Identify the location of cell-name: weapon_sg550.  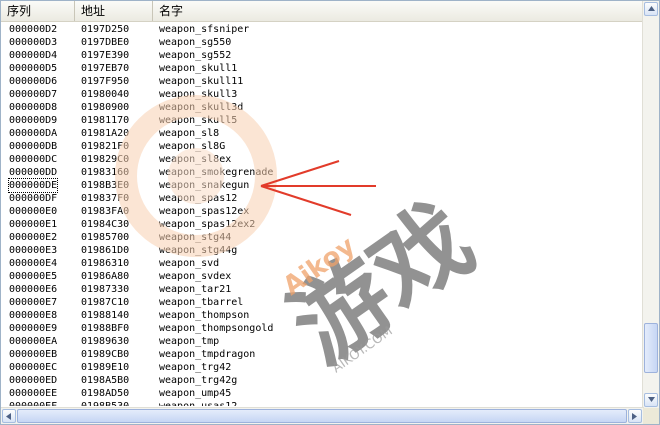
(195, 42).